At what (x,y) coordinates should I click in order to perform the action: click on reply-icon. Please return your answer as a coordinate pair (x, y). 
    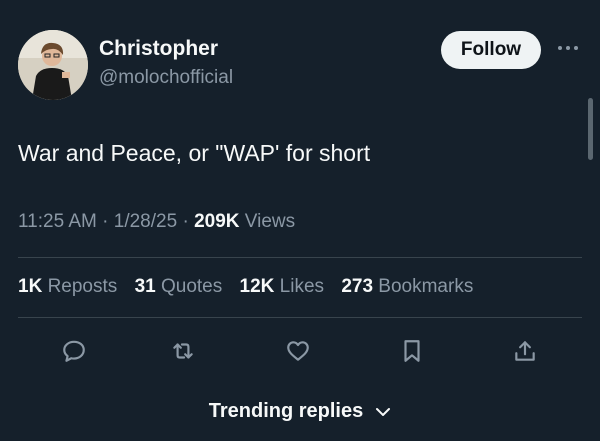
    Looking at the image, I should click on (74, 351).